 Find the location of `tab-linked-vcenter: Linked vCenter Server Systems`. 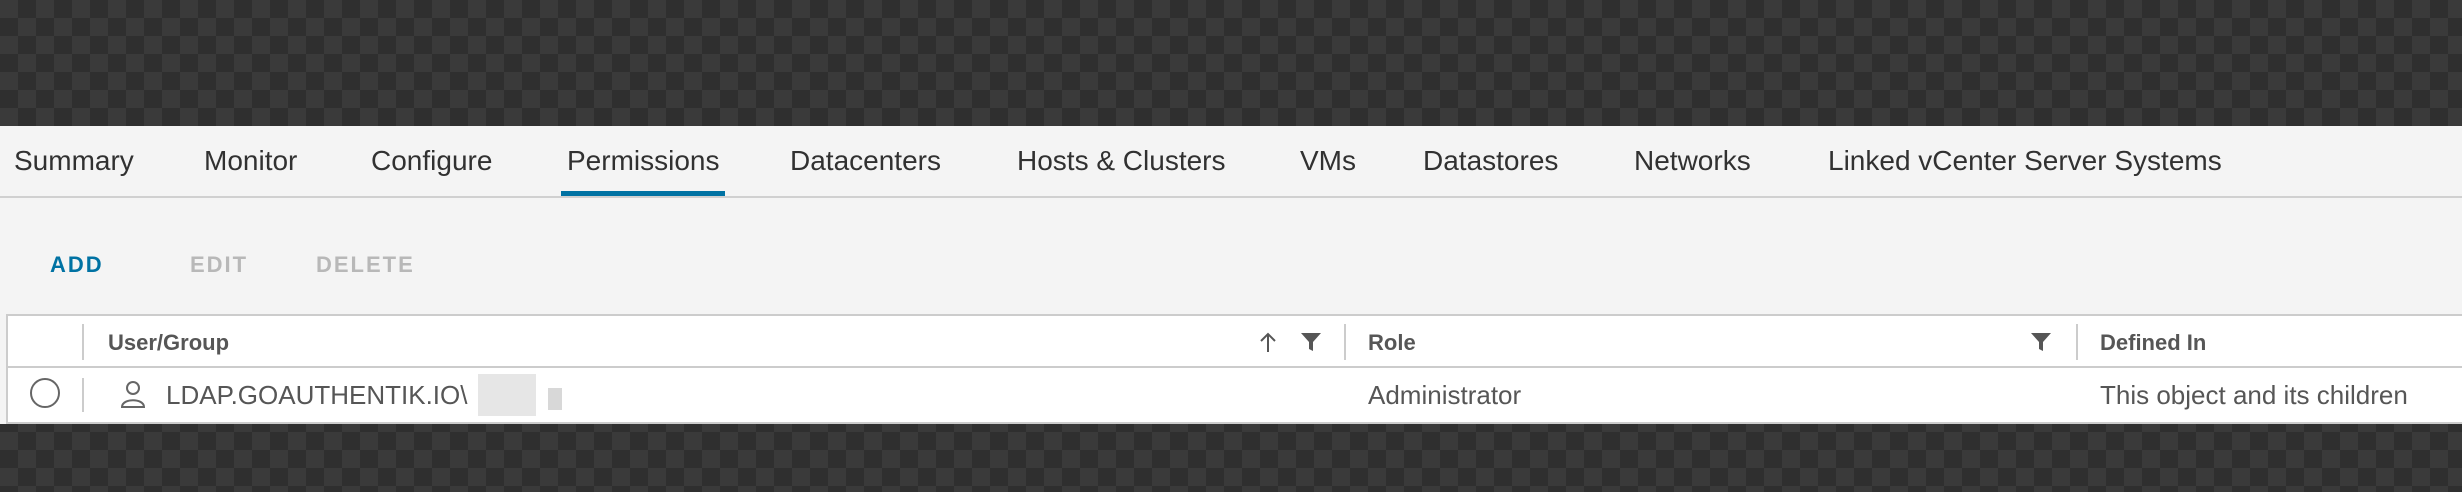

tab-linked-vcenter: Linked vCenter Server Systems is located at coordinates (2025, 170).